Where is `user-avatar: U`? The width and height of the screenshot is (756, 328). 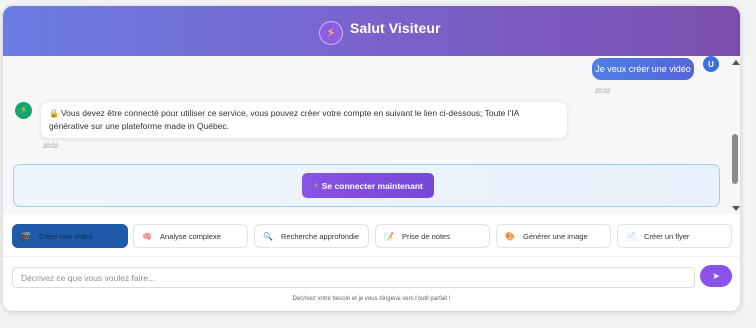
user-avatar: U is located at coordinates (711, 64).